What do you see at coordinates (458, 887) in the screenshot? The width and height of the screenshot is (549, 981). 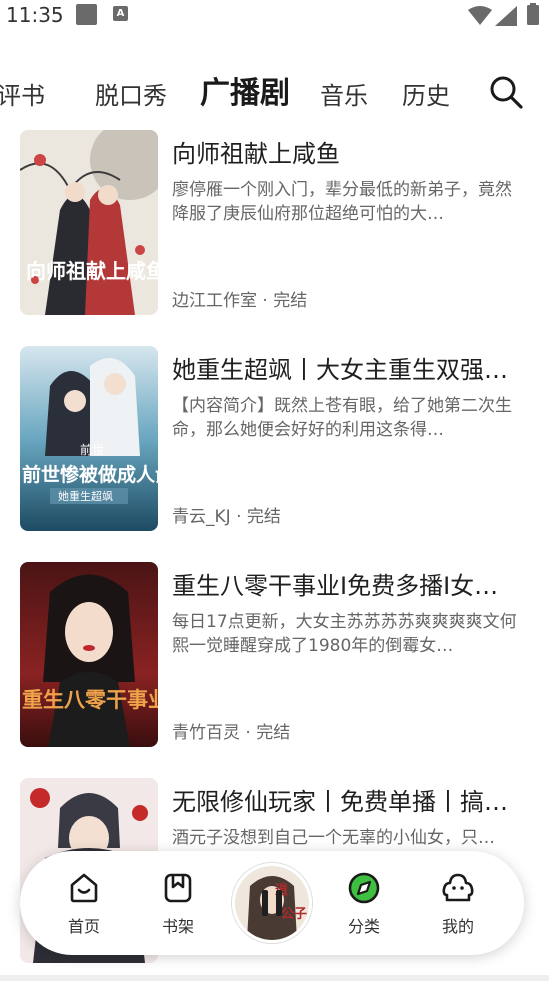 I see `profile-icon` at bounding box center [458, 887].